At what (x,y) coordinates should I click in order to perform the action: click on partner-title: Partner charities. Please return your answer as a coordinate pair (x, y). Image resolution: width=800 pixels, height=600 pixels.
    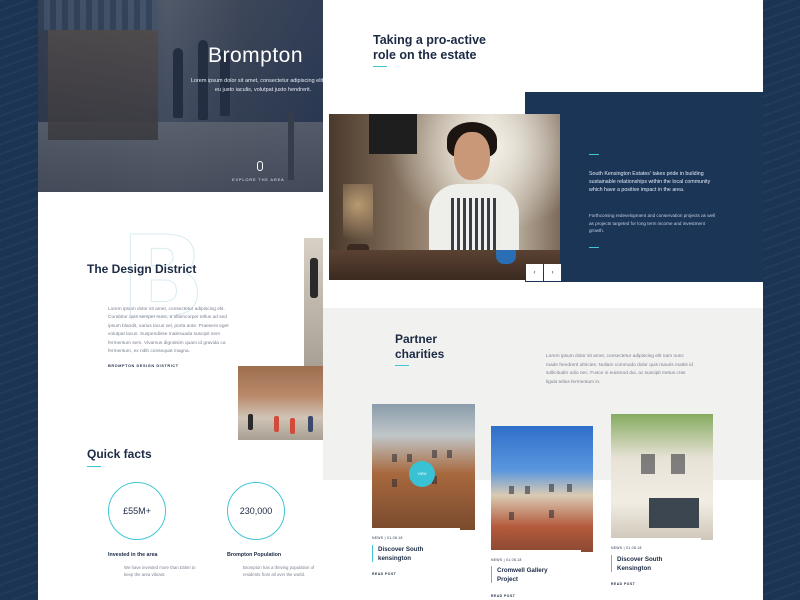
    Looking at the image, I should click on (420, 346).